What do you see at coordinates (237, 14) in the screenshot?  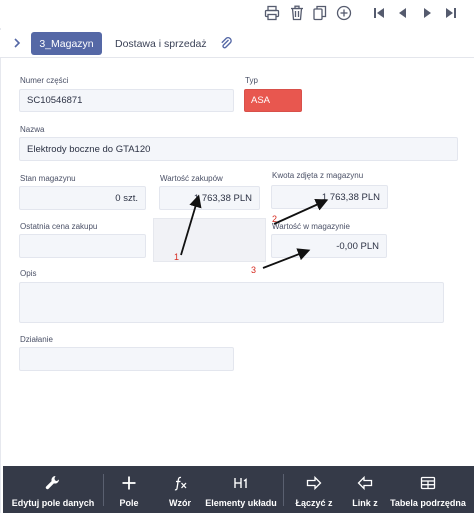 I see `record-toolbar` at bounding box center [237, 14].